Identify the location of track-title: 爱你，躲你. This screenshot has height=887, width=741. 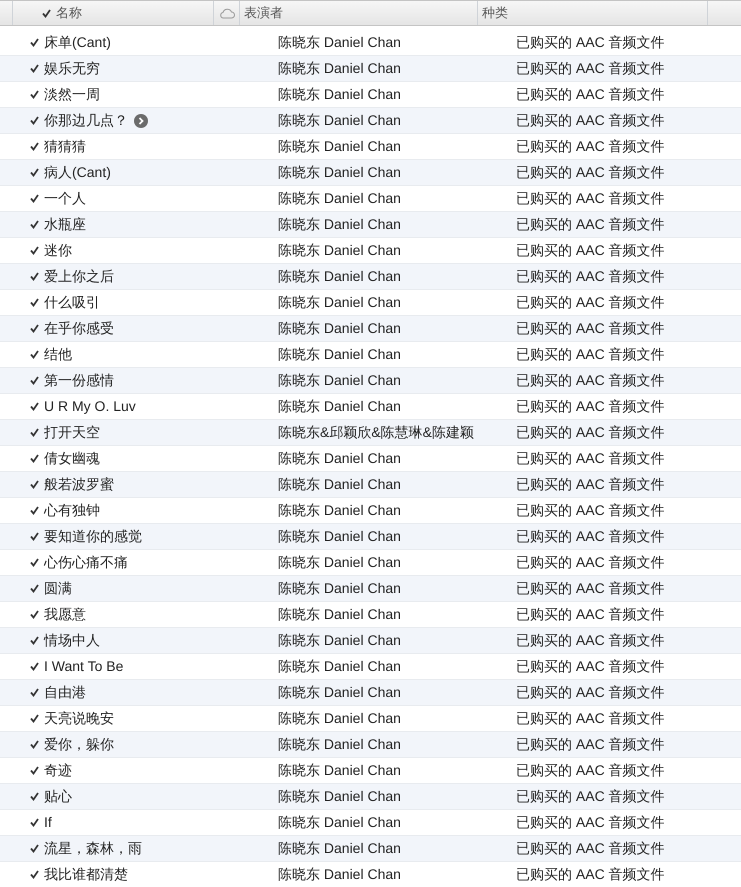
(79, 744).